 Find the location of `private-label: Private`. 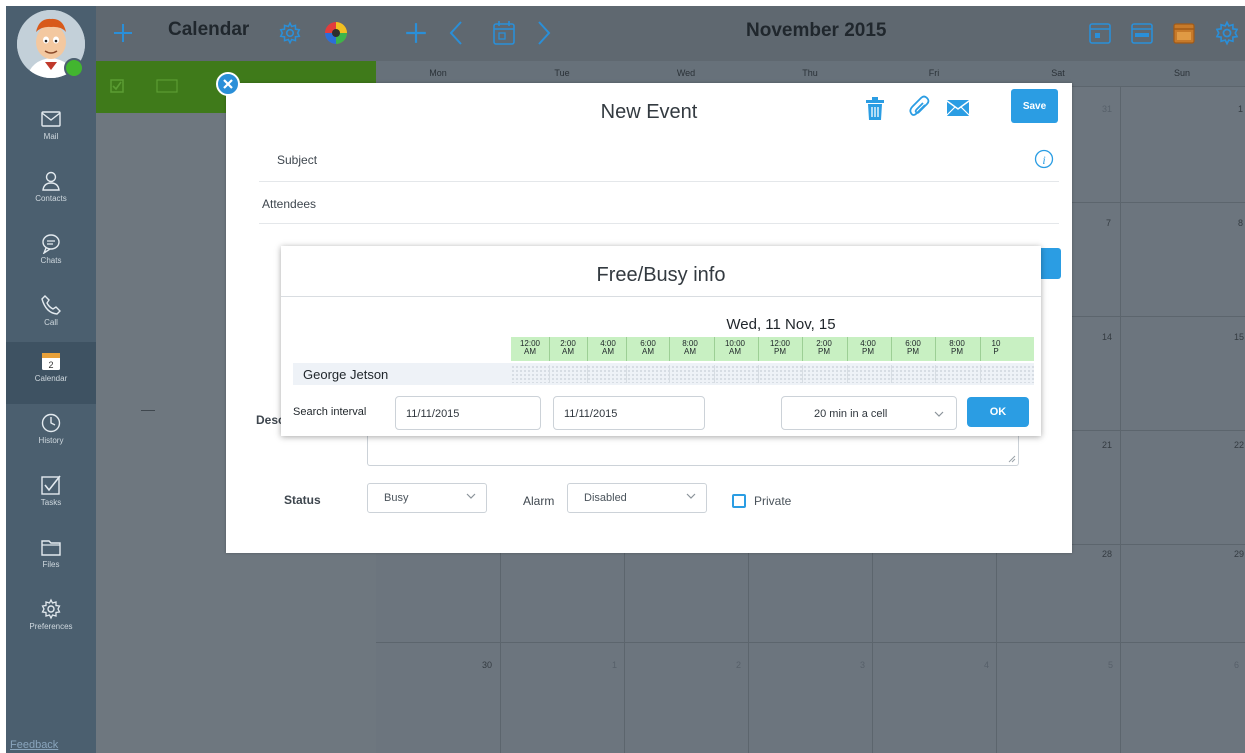

private-label: Private is located at coordinates (773, 501).